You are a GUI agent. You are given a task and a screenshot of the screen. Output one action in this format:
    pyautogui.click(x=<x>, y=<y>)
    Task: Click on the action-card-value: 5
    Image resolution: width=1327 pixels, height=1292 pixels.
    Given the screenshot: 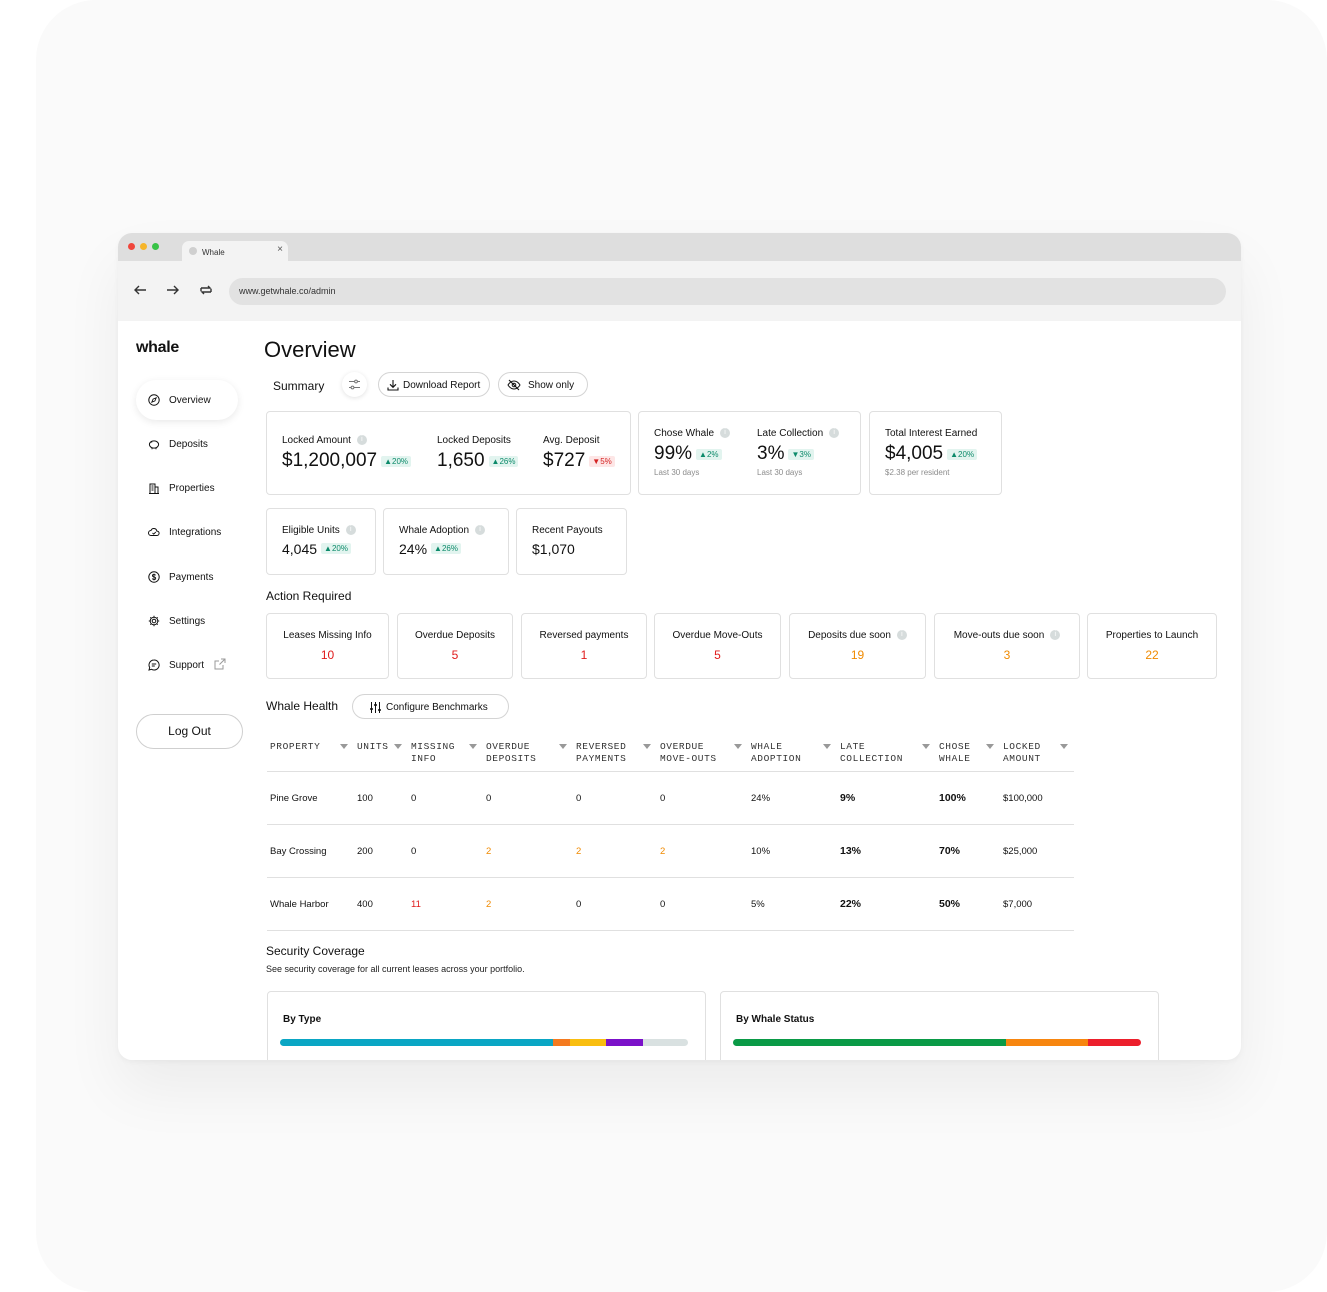 What is the action you would take?
    pyautogui.click(x=717, y=655)
    